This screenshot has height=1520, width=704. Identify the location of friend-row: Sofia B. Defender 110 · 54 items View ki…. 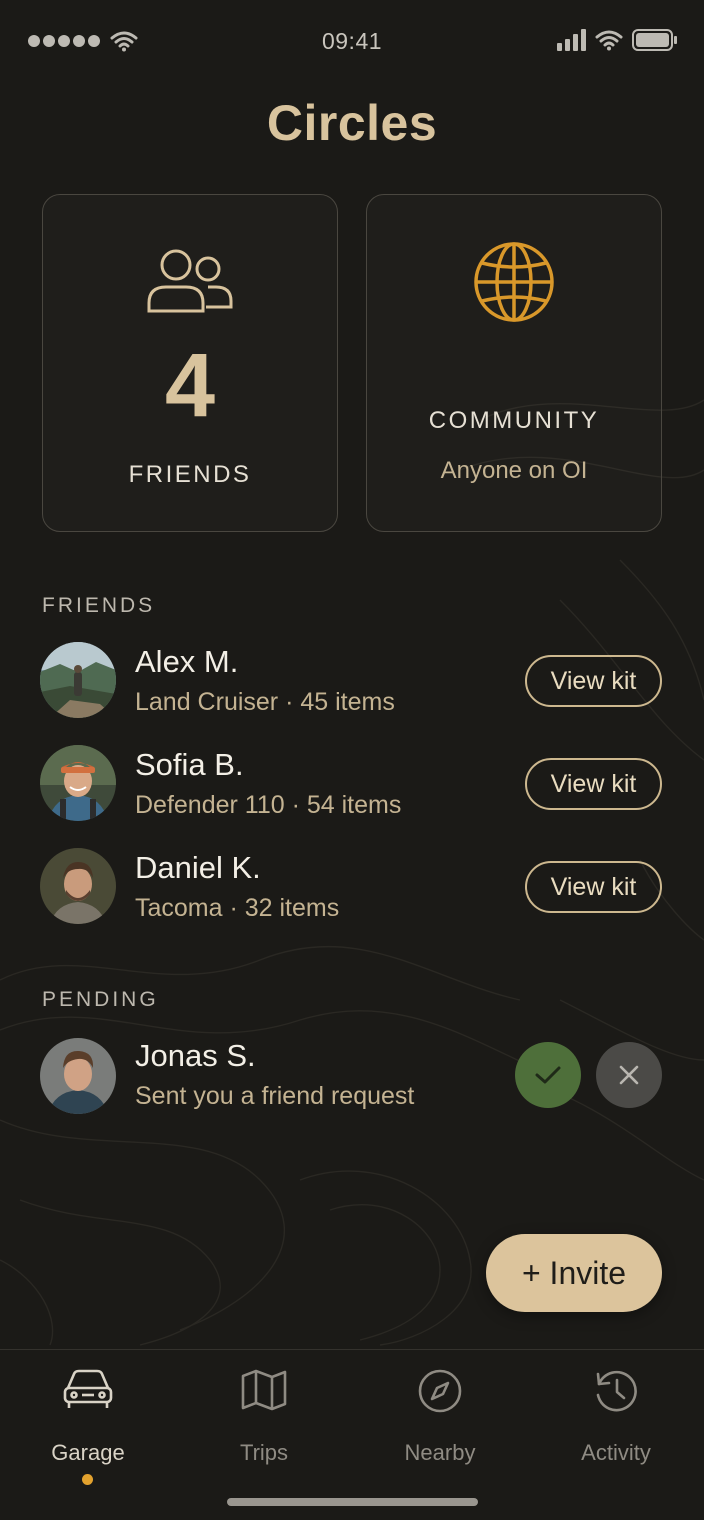
(352, 787).